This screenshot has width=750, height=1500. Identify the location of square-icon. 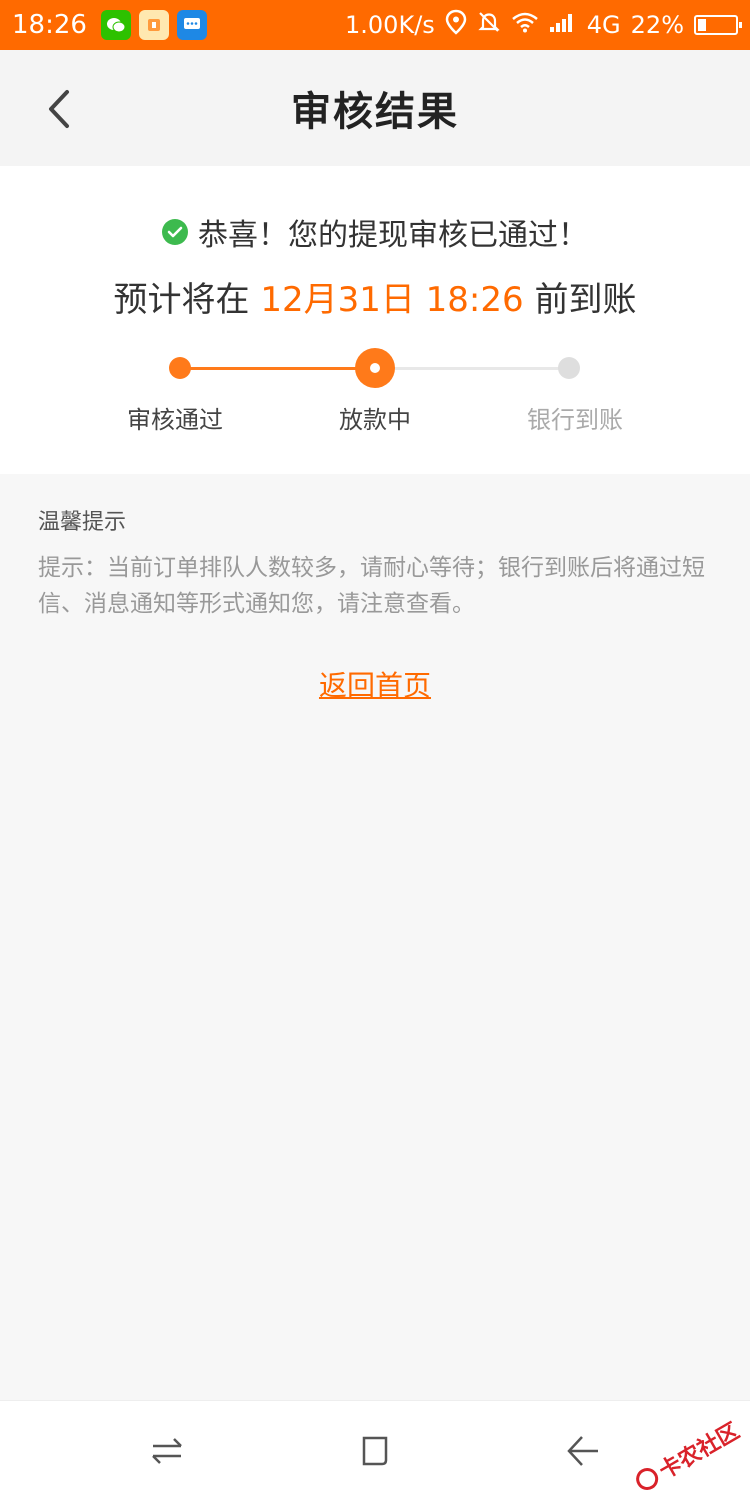
(375, 1451).